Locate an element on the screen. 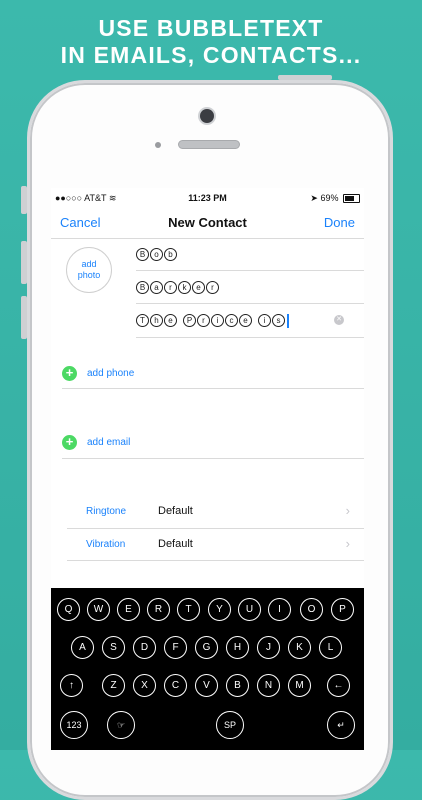 The height and width of the screenshot is (800, 422). add-email-label: add email is located at coordinates (109, 442).